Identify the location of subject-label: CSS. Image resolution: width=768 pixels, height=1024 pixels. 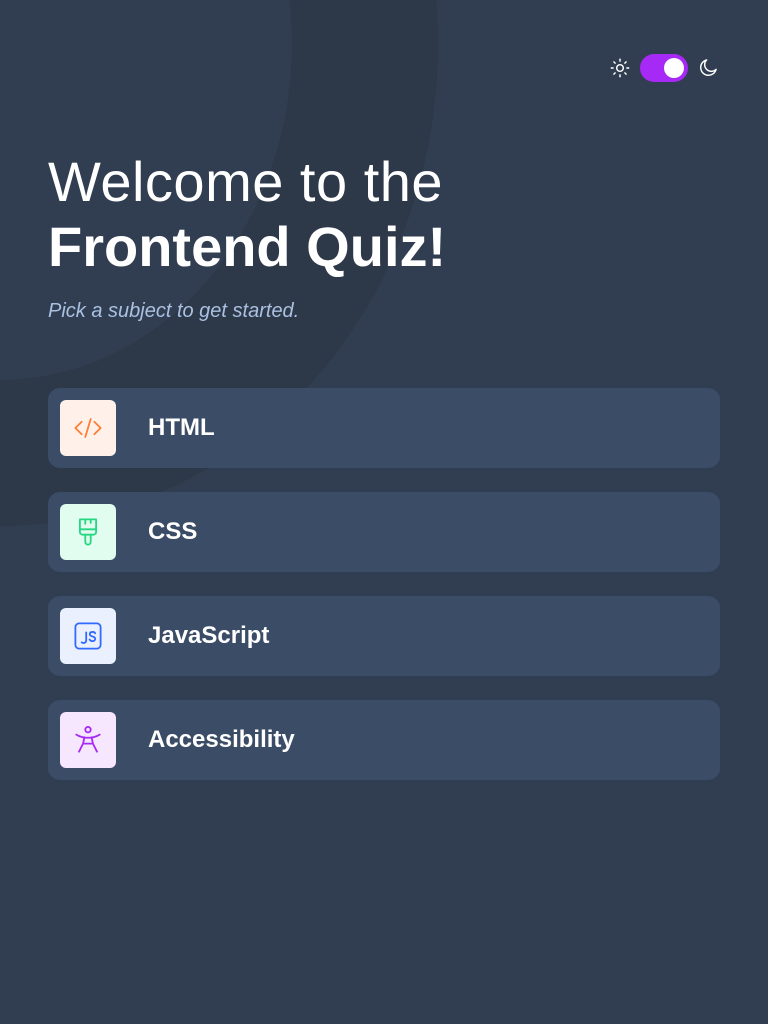
(173, 531).